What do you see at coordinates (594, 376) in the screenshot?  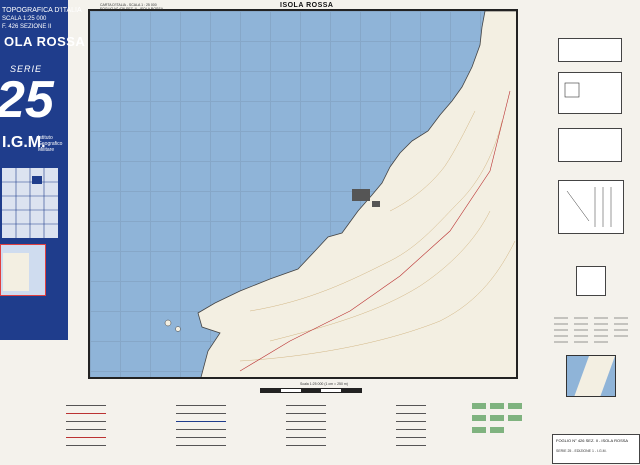 I see `inset-land` at bounding box center [594, 376].